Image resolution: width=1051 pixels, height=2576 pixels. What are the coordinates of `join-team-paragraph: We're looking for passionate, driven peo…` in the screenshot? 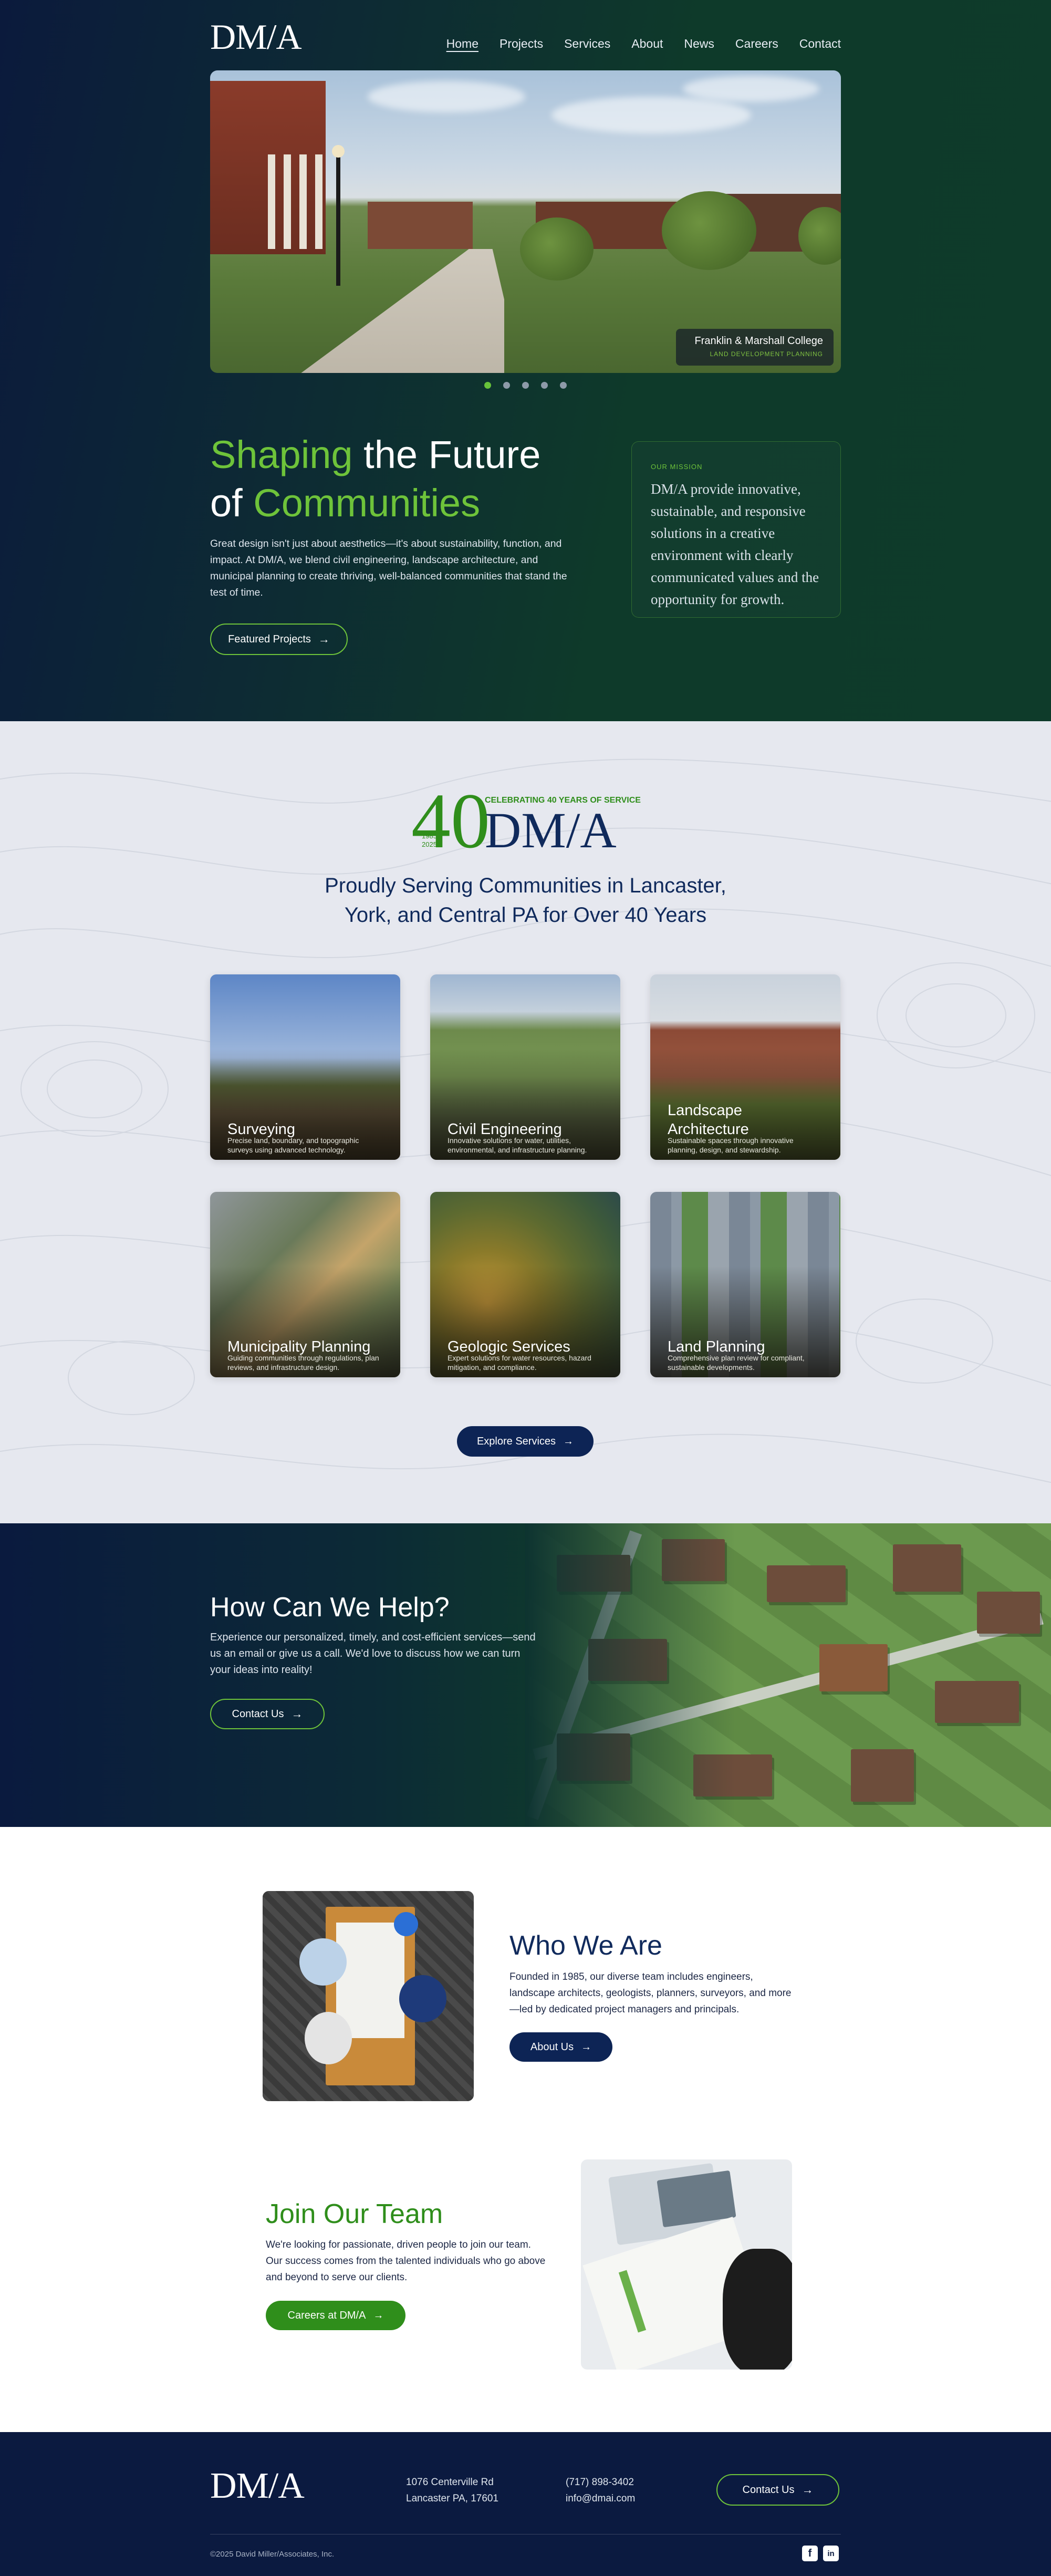 It's located at (406, 2261).